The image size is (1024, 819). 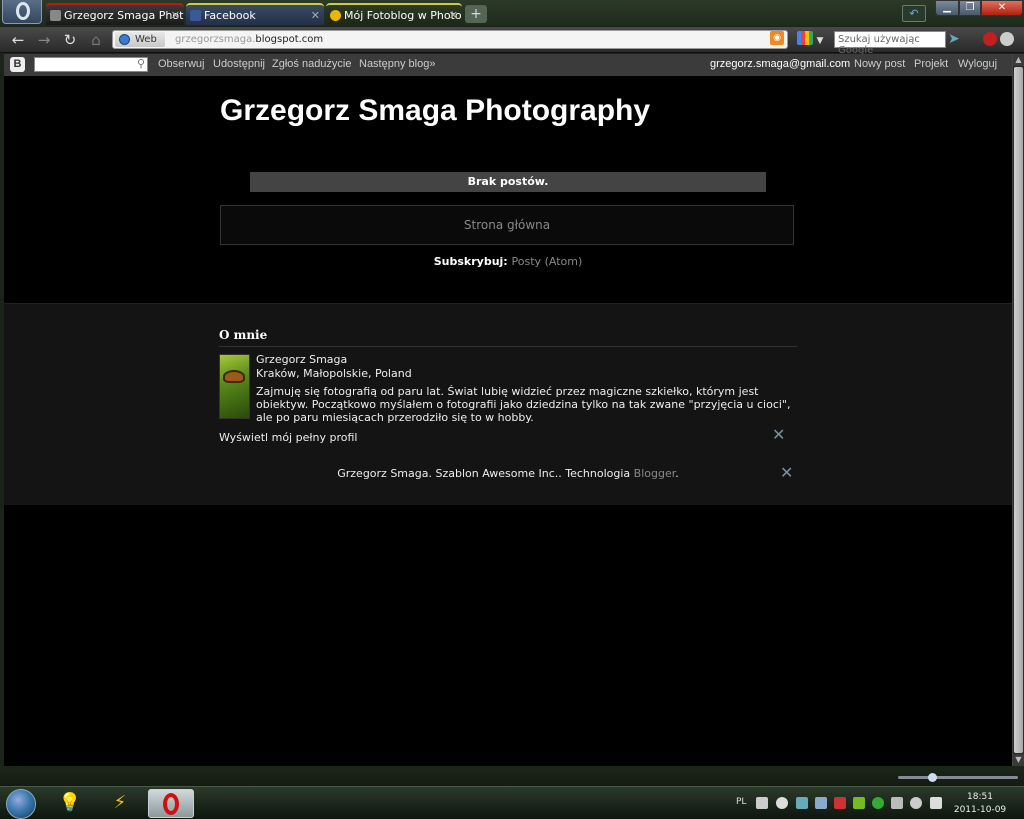 What do you see at coordinates (958, 777) in the screenshot?
I see `zoom-slider` at bounding box center [958, 777].